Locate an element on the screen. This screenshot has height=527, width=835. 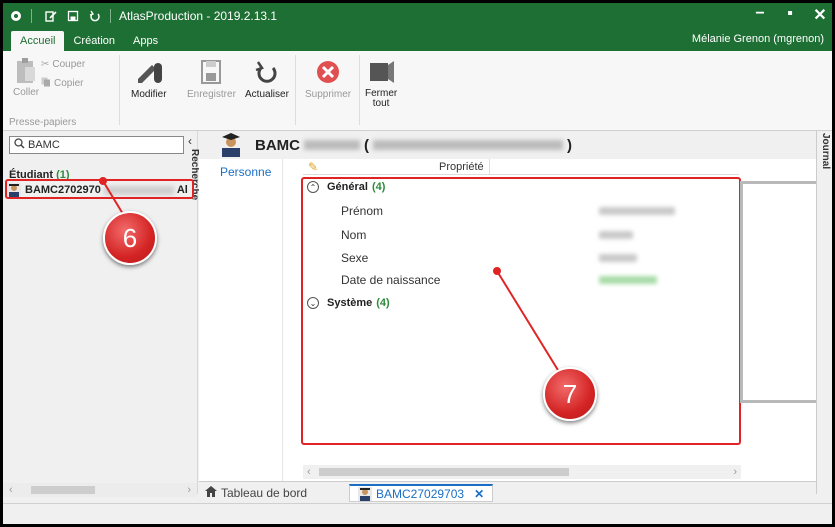
cut-button: ✂ Couper is located at coordinates (63, 64).